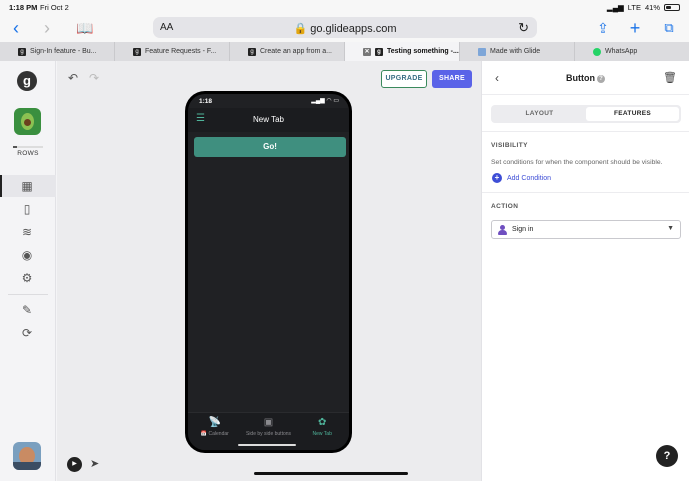 Image resolution: width=689 pixels, height=481 pixels. What do you see at coordinates (27, 209) in the screenshot?
I see `phone-icon: ▯` at bounding box center [27, 209].